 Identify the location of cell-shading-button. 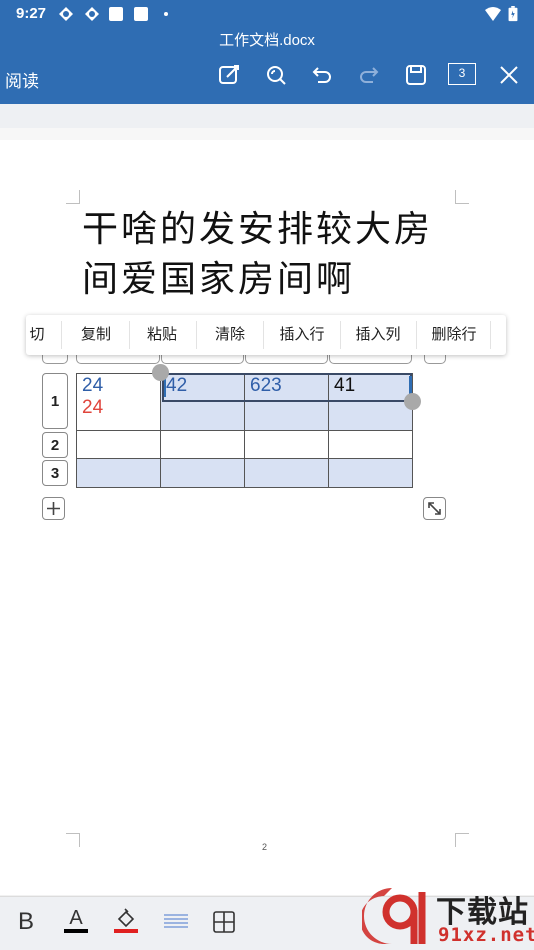
(176, 922).